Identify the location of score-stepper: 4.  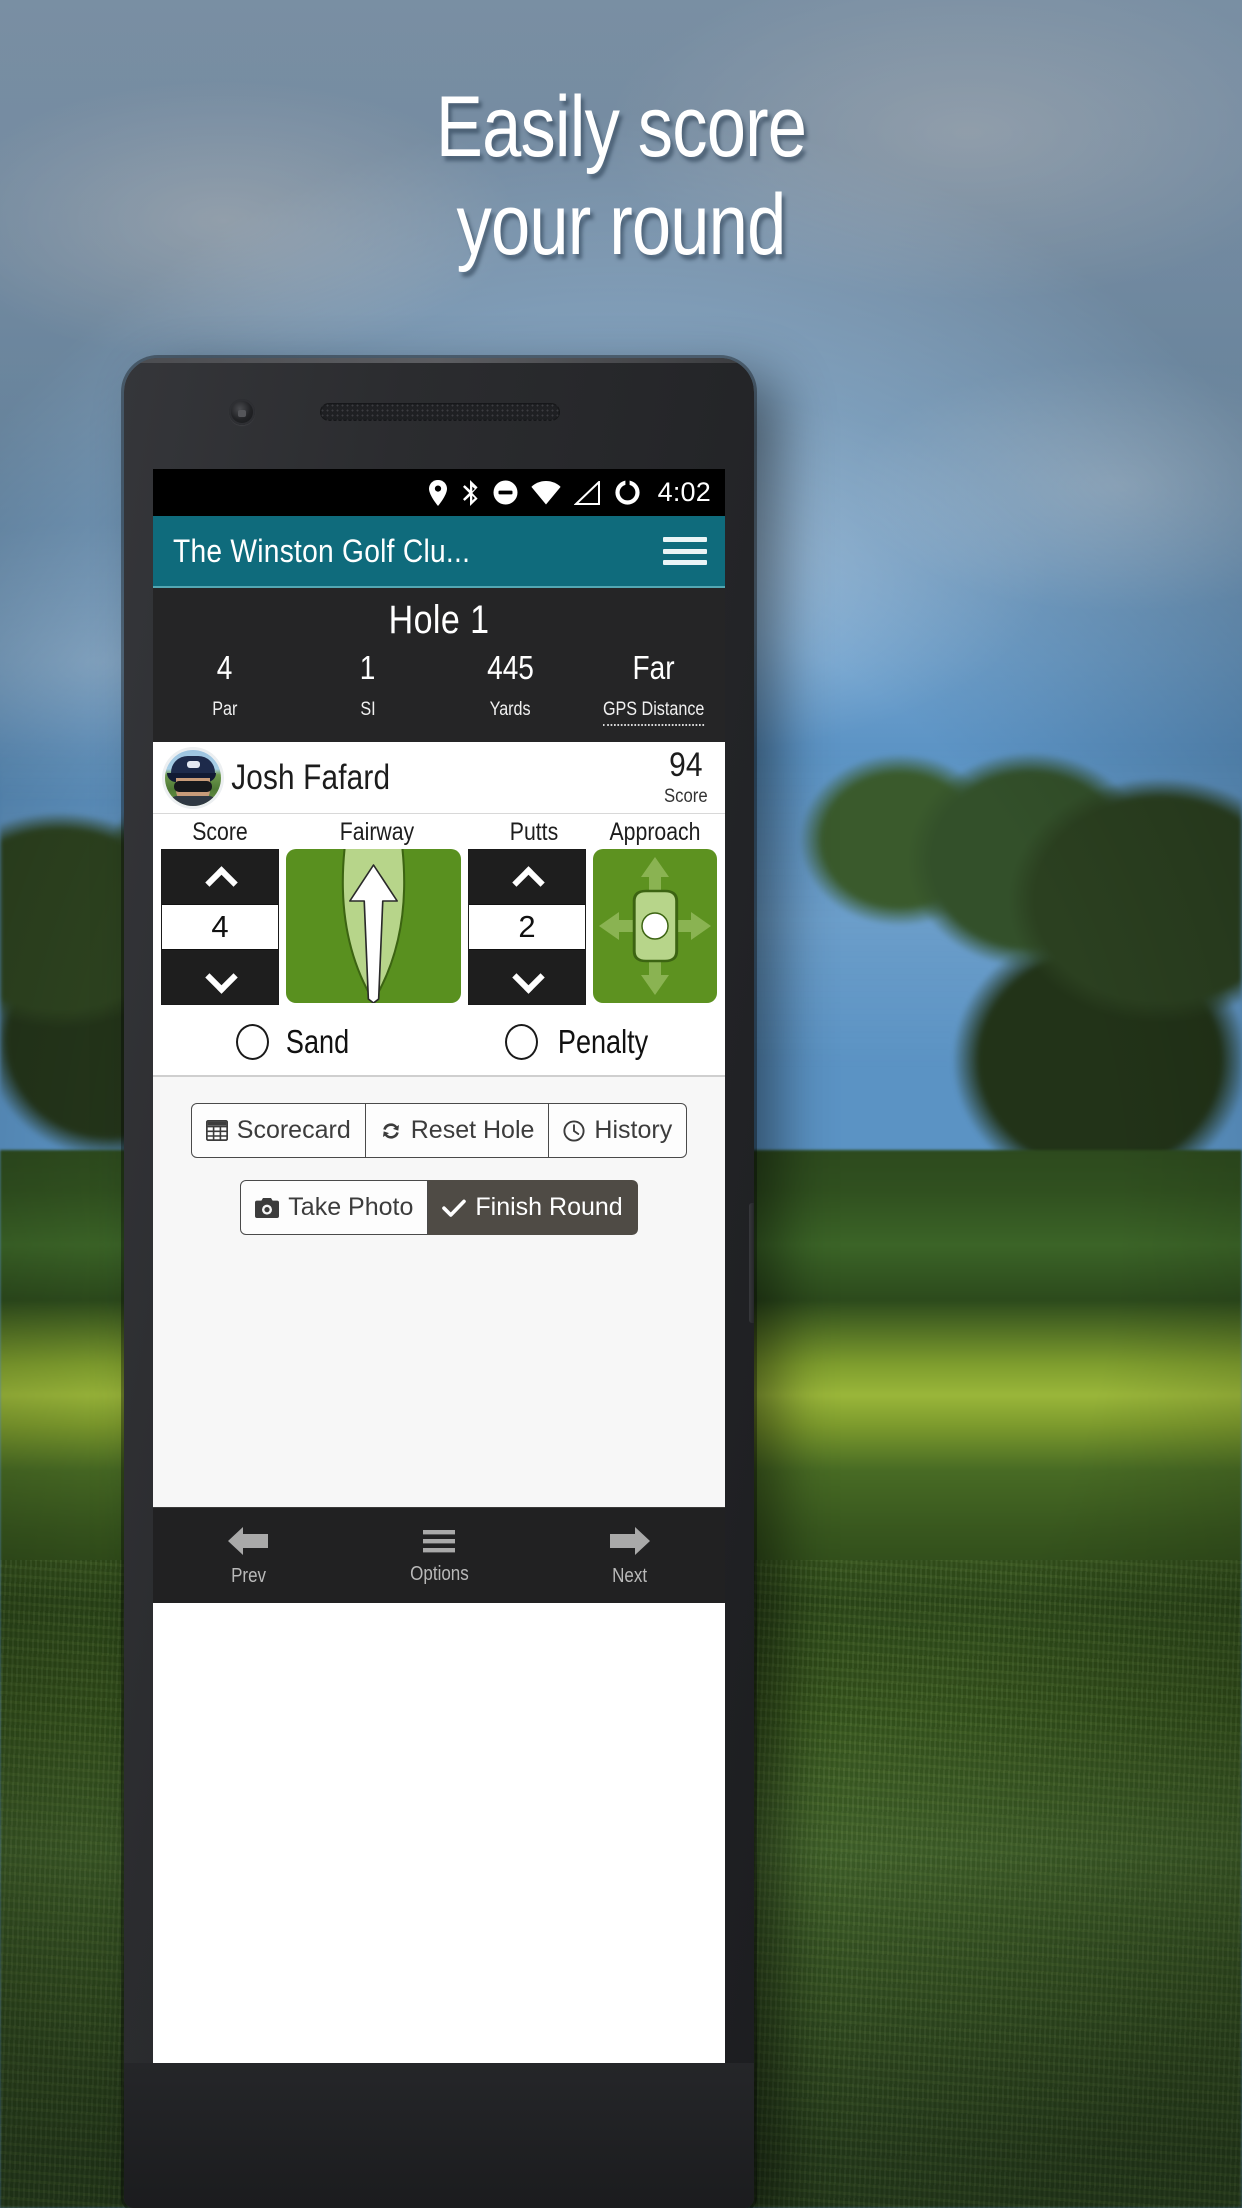
(220, 927).